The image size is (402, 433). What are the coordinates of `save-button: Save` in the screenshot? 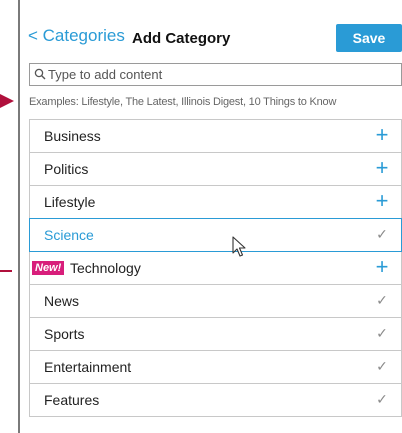 It's located at (369, 38).